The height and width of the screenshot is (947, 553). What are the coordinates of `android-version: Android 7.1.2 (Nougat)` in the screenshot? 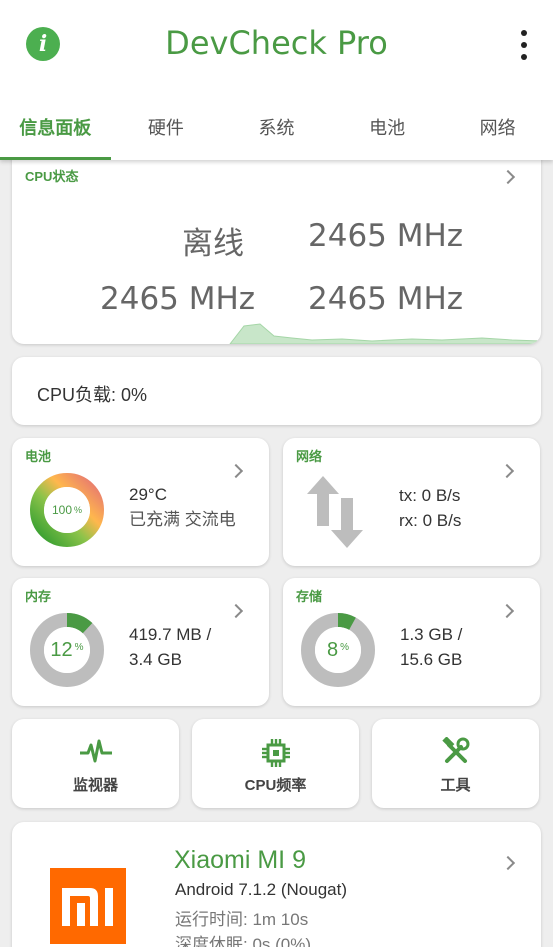 It's located at (261, 889).